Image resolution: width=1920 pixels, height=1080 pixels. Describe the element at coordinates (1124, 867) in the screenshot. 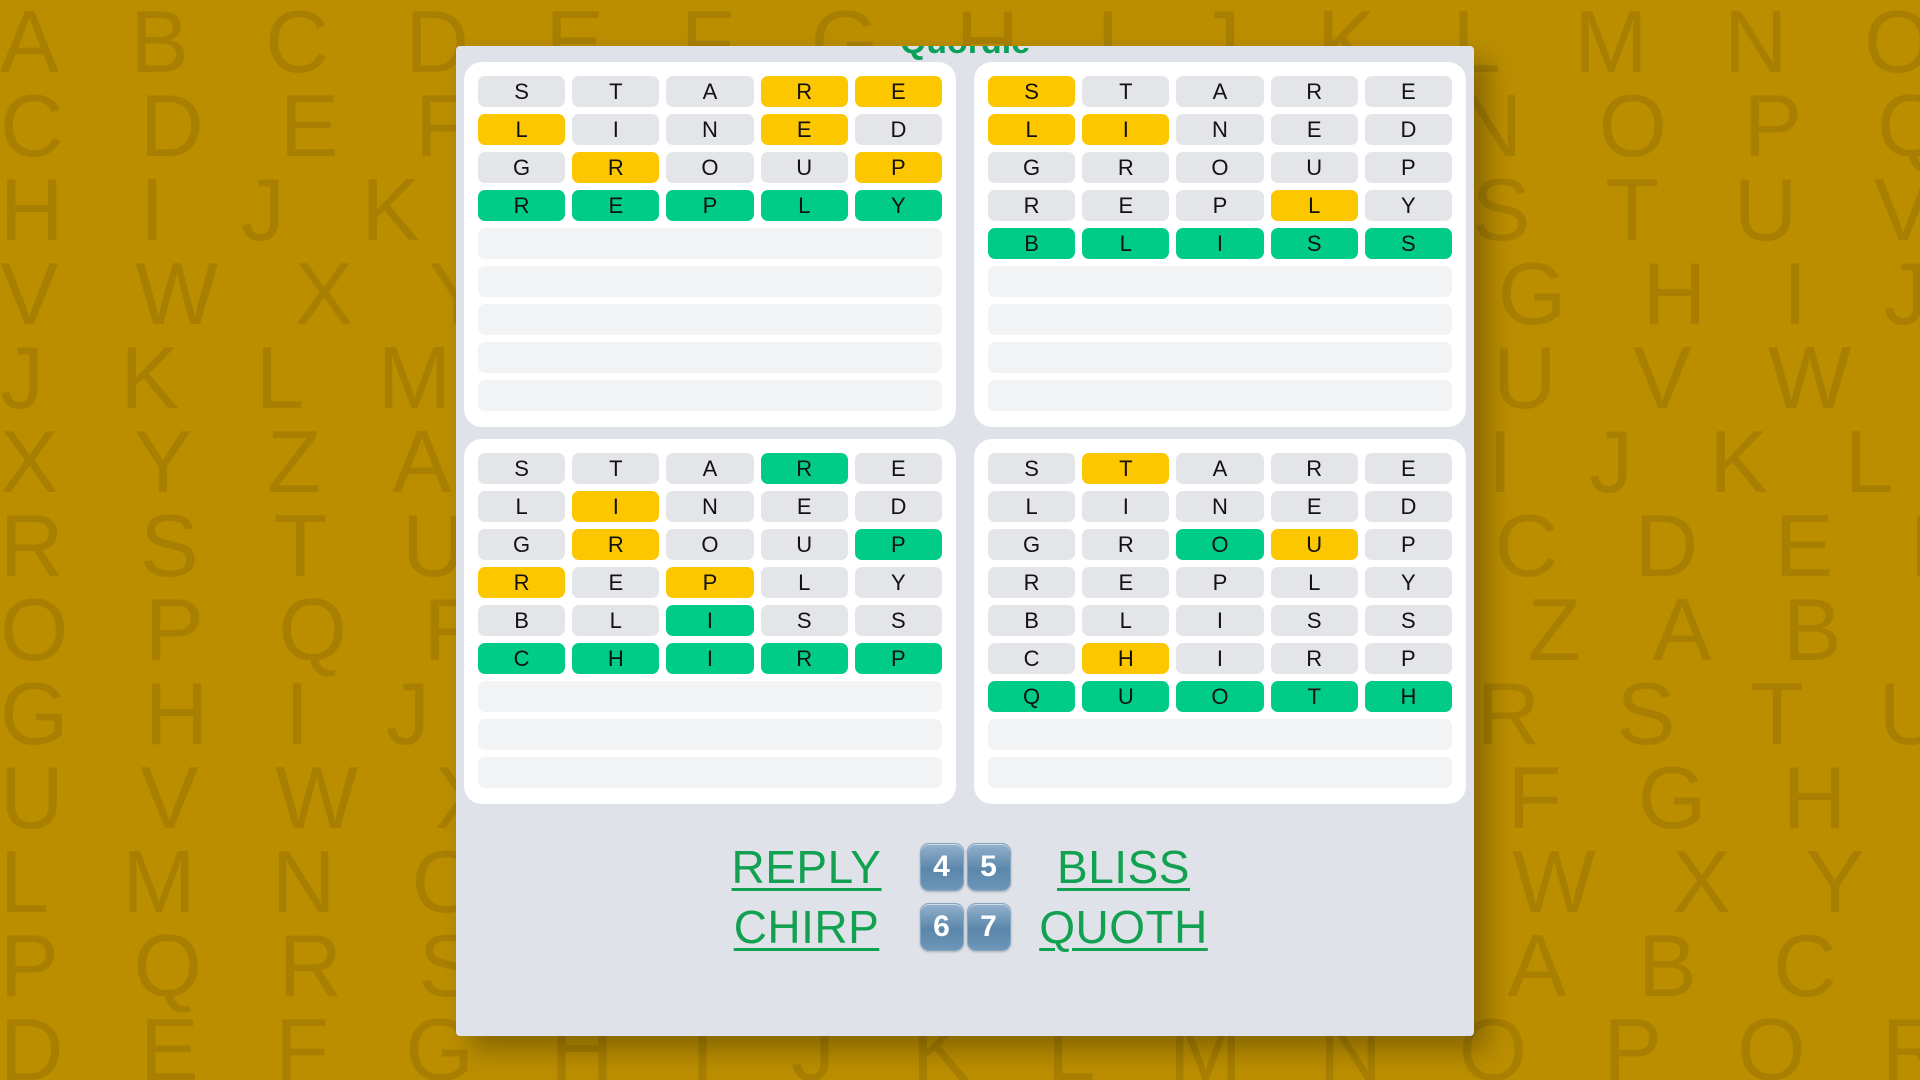

I see `result-word-link: BLISS` at that location.